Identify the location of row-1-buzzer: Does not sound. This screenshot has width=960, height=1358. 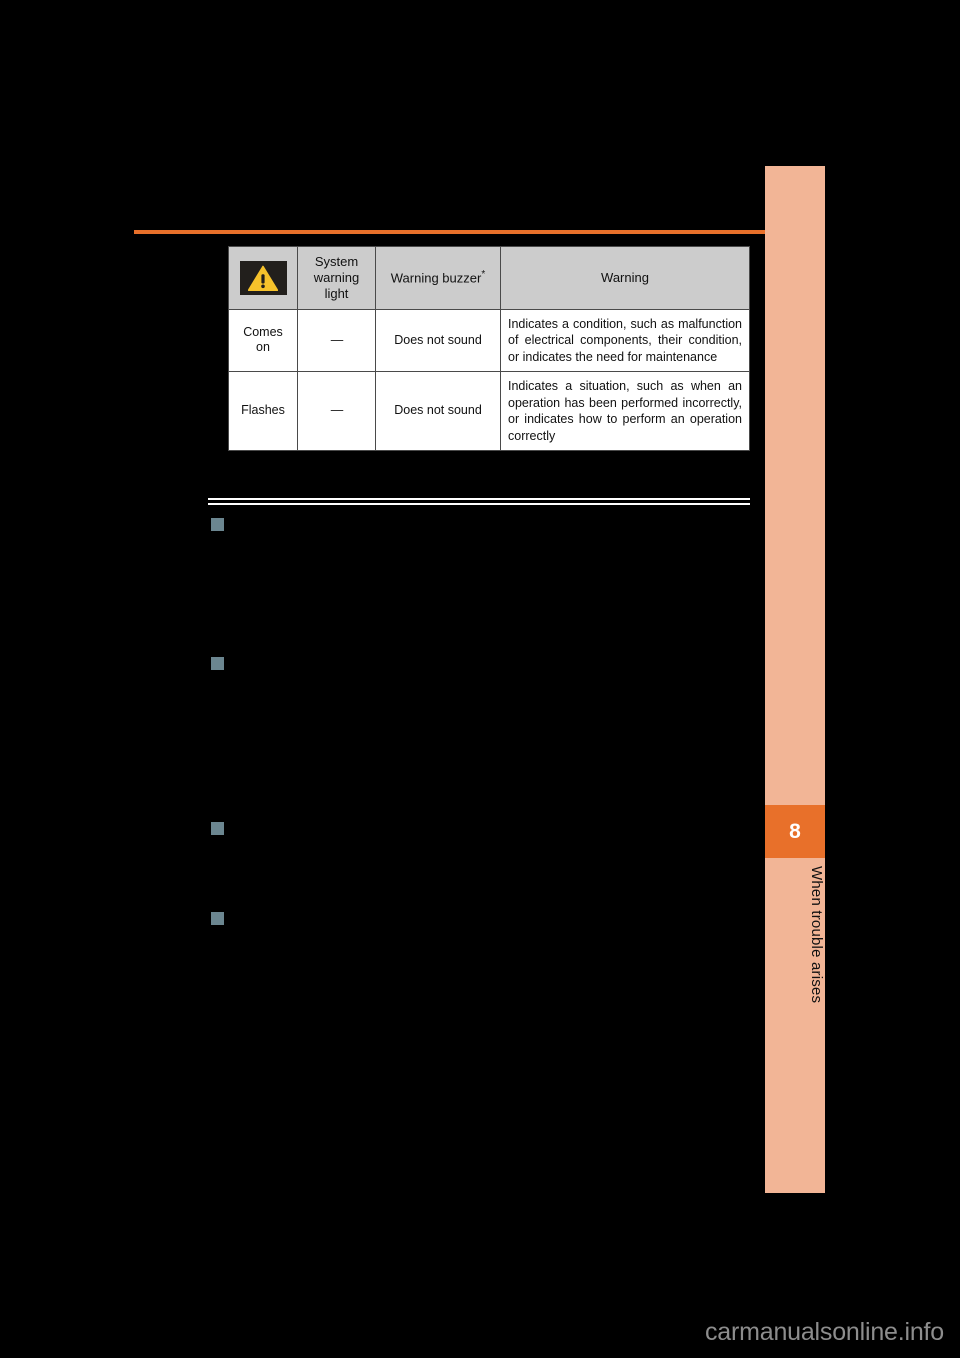
(438, 411).